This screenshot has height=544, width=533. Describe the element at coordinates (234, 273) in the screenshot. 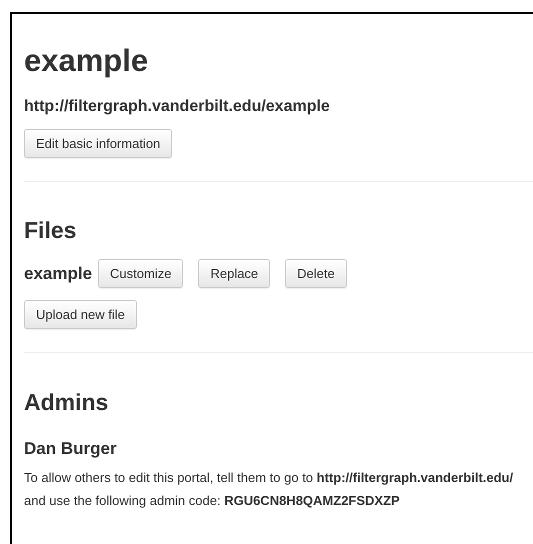

I see `file-action-button: Replace` at that location.